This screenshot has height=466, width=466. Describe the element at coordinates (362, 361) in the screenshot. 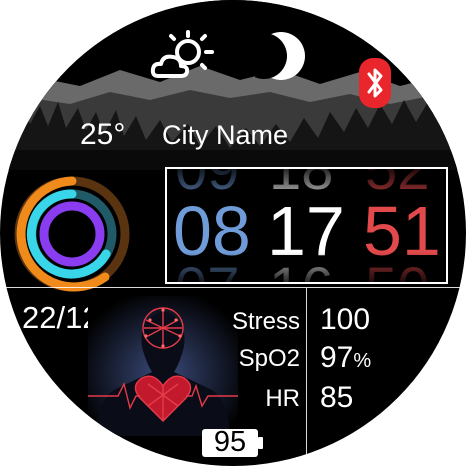

I see `spo2-unit: %` at that location.